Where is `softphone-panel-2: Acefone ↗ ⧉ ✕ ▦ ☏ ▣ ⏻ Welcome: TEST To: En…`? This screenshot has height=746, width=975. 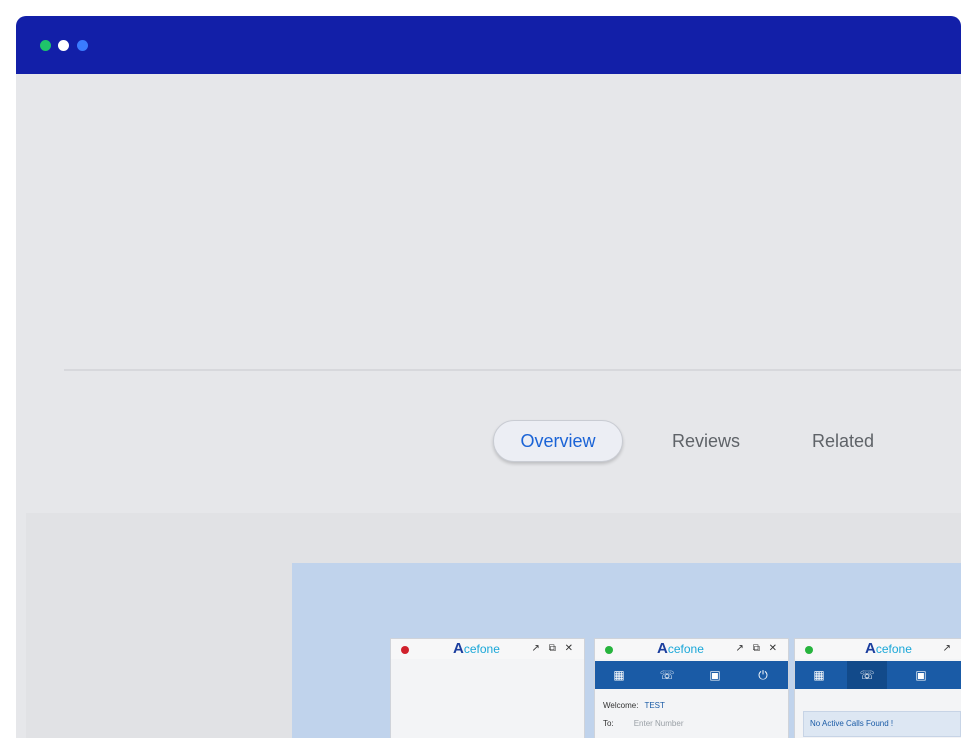
softphone-panel-2: Acefone ↗ ⧉ ✕ ▦ ☏ ▣ ⏻ Welcome: TEST To: En… is located at coordinates (691, 688).